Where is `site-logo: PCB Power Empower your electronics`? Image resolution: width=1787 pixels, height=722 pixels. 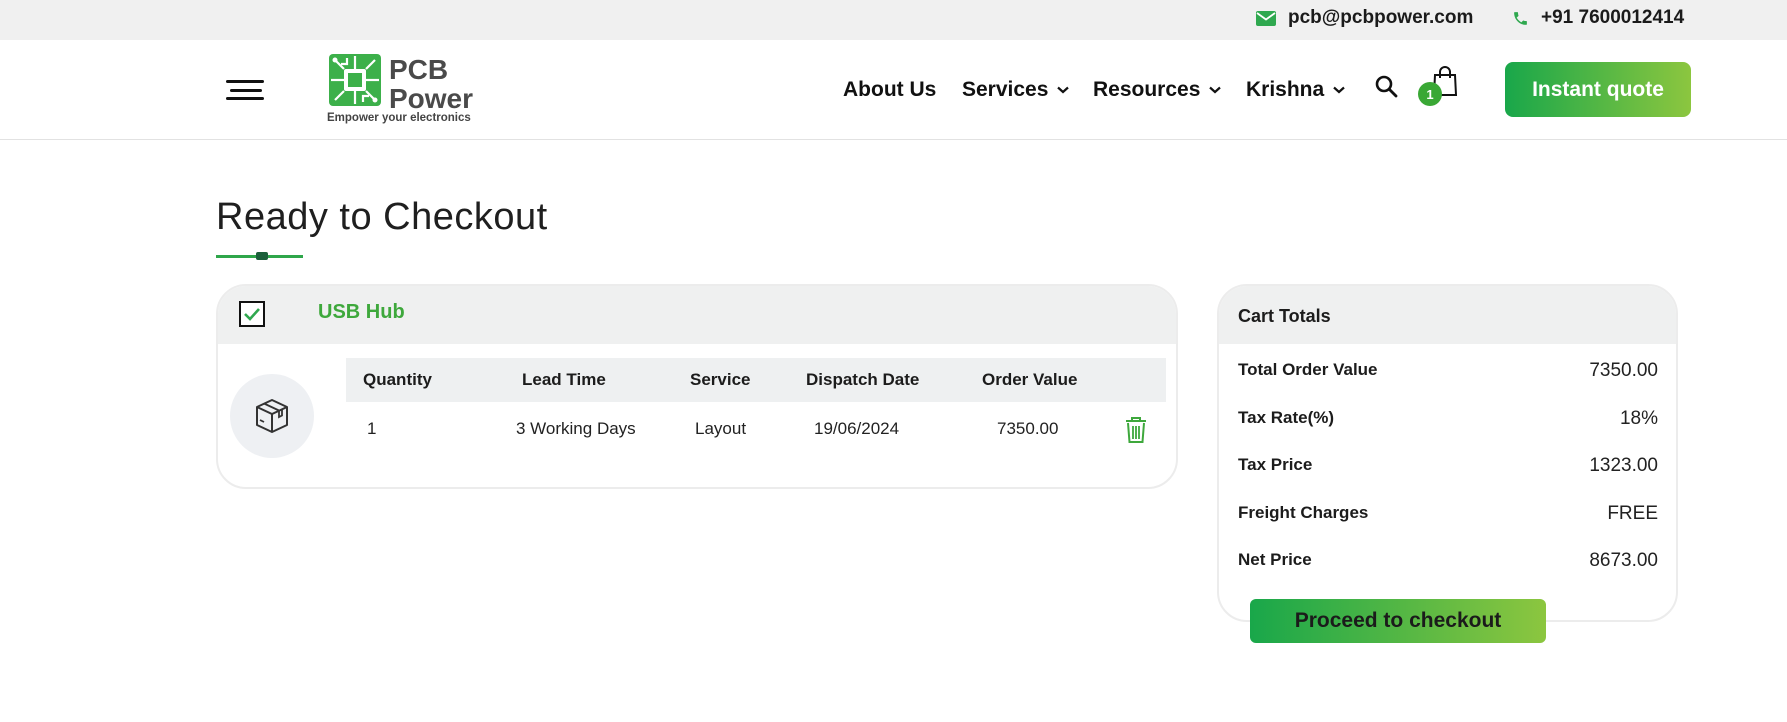 site-logo: PCB Power Empower your electronics is located at coordinates (407, 90).